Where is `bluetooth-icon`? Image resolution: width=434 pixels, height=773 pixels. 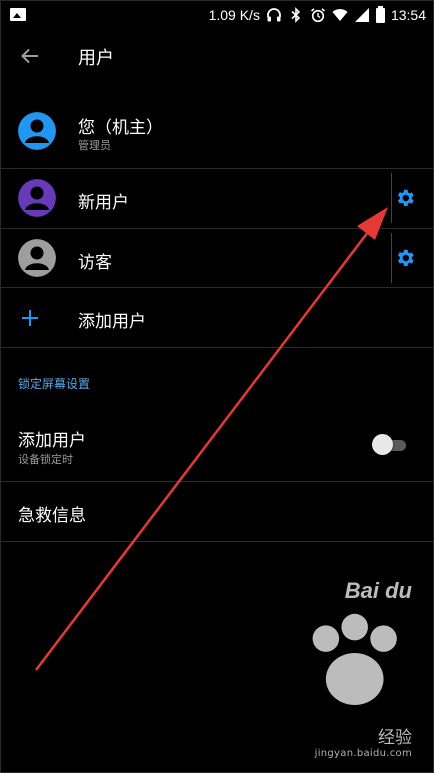
bluetooth-icon is located at coordinates (296, 15).